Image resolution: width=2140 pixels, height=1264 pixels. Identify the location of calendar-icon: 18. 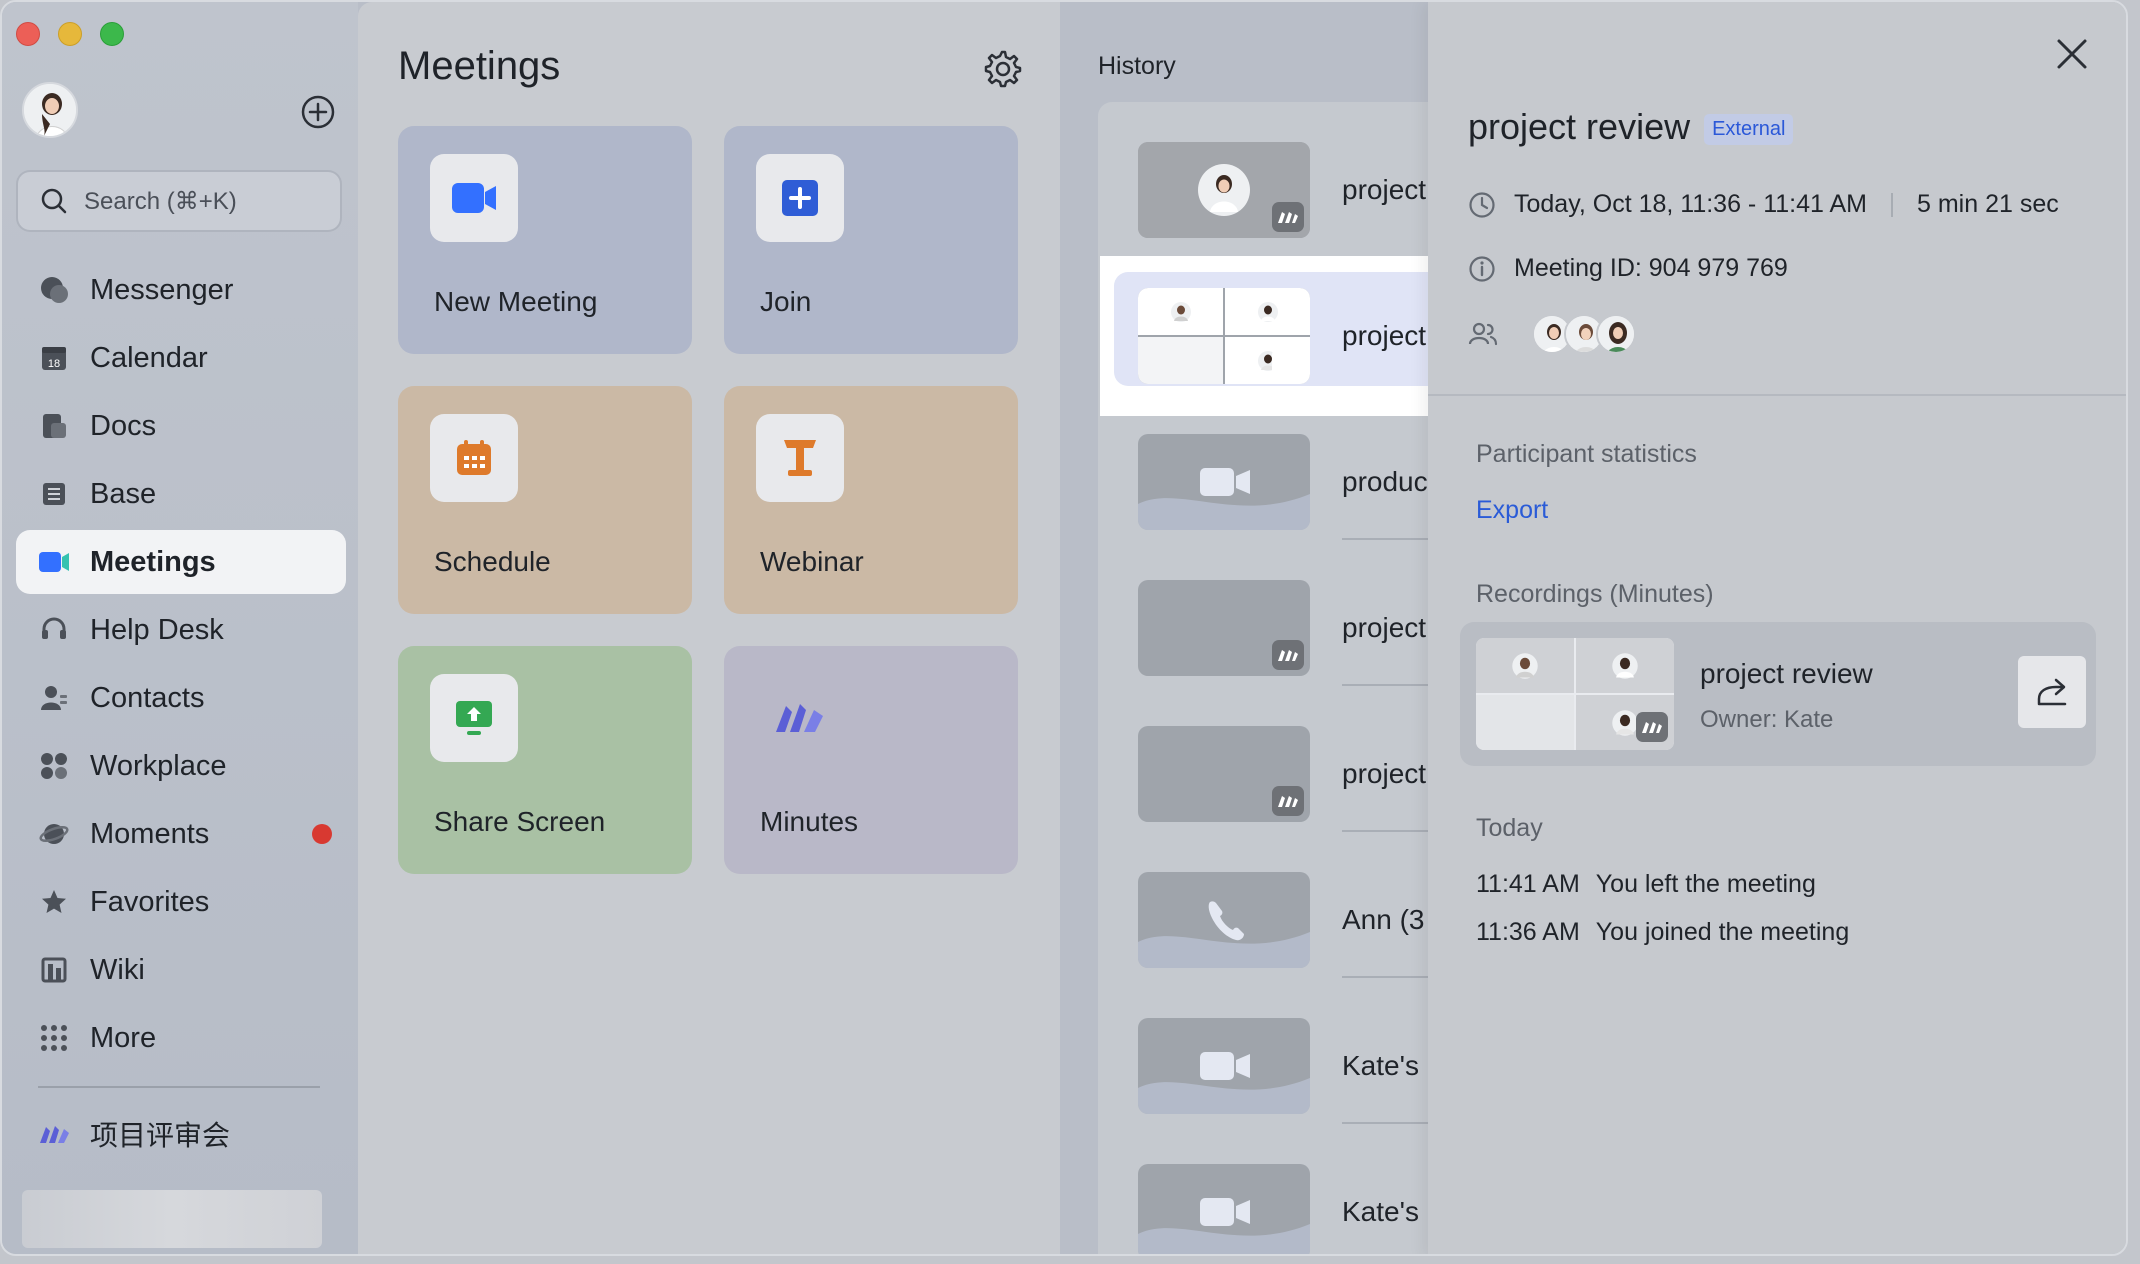
(54, 358).